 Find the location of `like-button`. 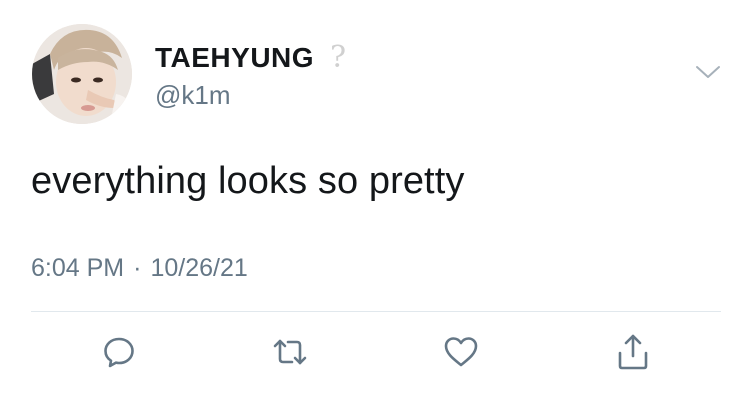

like-button is located at coordinates (461, 352).